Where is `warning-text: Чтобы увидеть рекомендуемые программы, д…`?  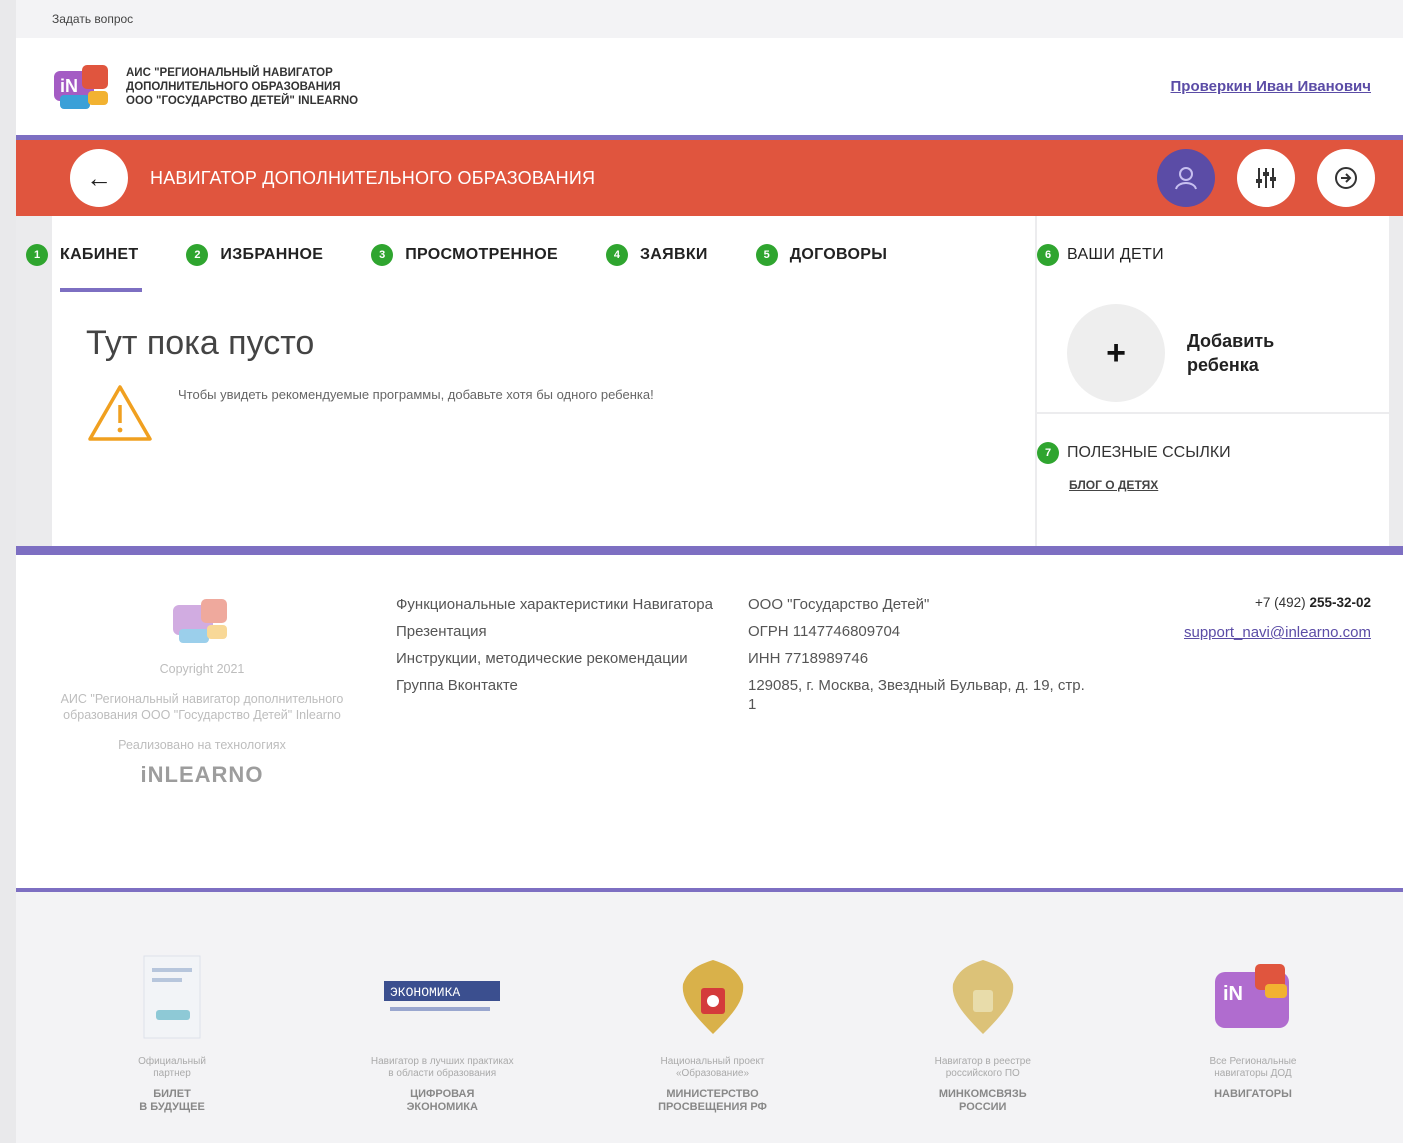 warning-text: Чтобы увидеть рекомендуемые программы, д… is located at coordinates (416, 394).